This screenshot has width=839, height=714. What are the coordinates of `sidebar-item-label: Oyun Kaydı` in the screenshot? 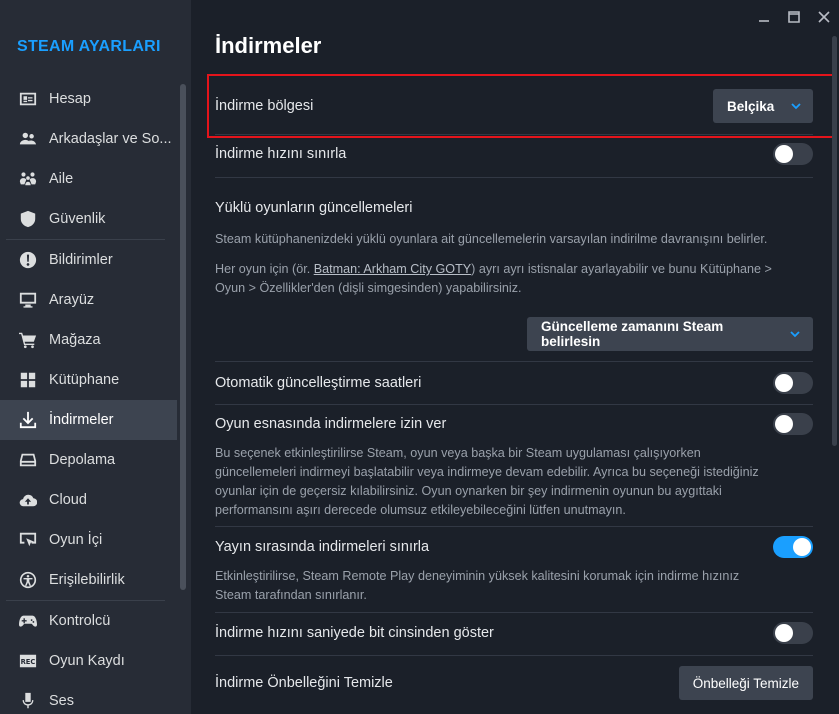 It's located at (87, 661).